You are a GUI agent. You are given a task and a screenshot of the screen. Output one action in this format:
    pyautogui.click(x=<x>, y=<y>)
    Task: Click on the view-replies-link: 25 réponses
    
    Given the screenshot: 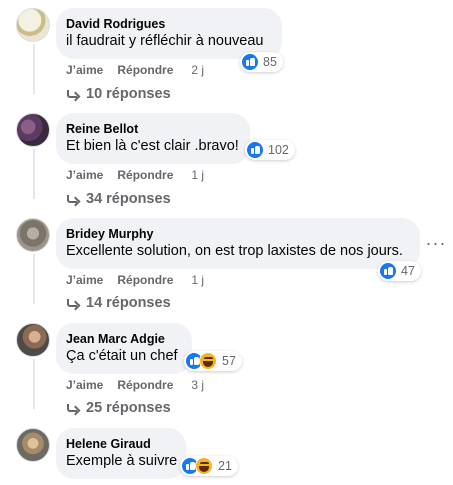 What is the action you would take?
    pyautogui.click(x=118, y=408)
    